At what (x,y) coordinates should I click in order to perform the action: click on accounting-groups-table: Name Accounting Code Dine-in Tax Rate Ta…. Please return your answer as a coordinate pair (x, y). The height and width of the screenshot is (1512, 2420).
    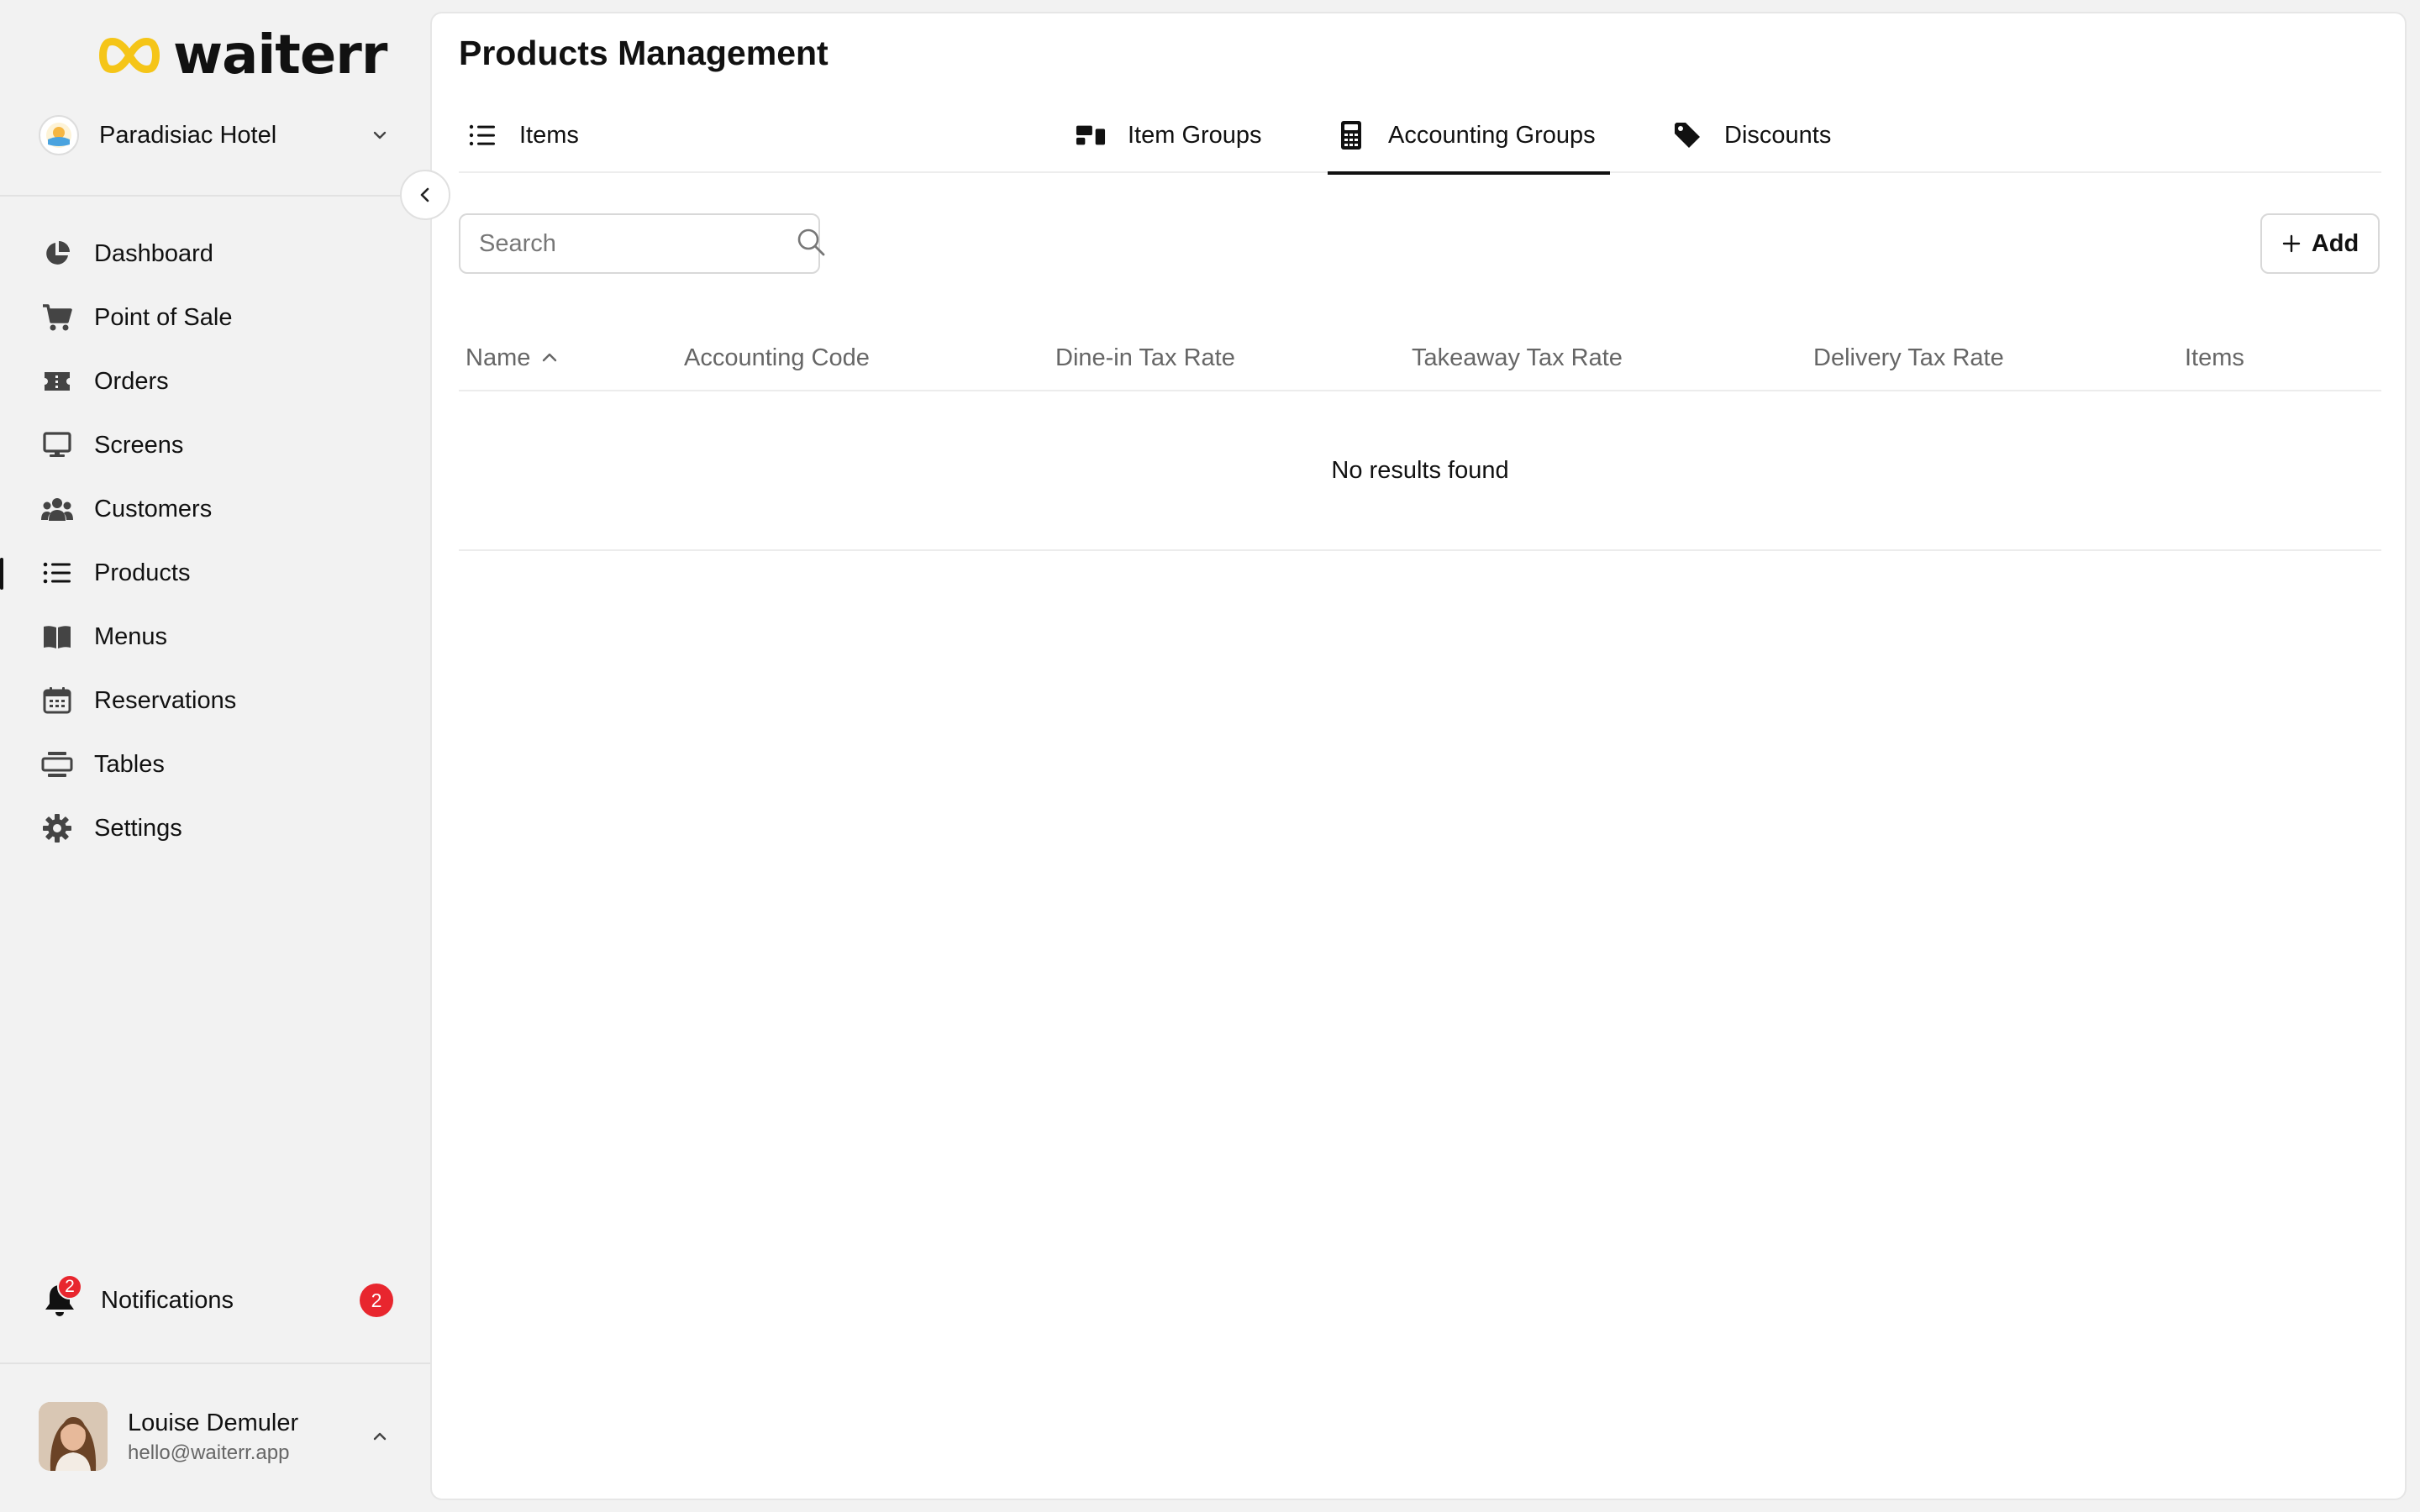
    Looking at the image, I should click on (1420, 437).